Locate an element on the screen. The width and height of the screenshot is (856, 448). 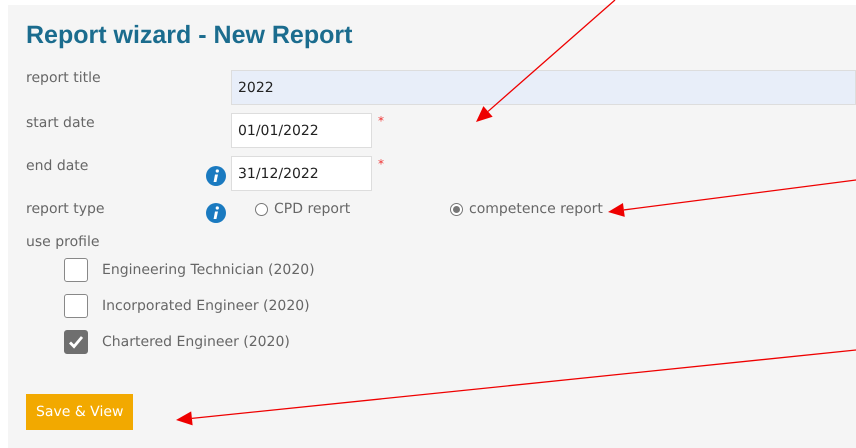
checkbox-label: Engineering Technician (2020) is located at coordinates (208, 270).